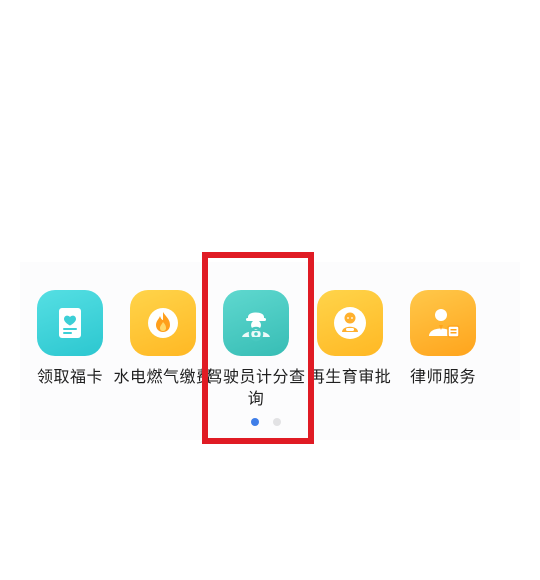 The width and height of the screenshot is (540, 580). What do you see at coordinates (350, 323) in the screenshot?
I see `baby-icon` at bounding box center [350, 323].